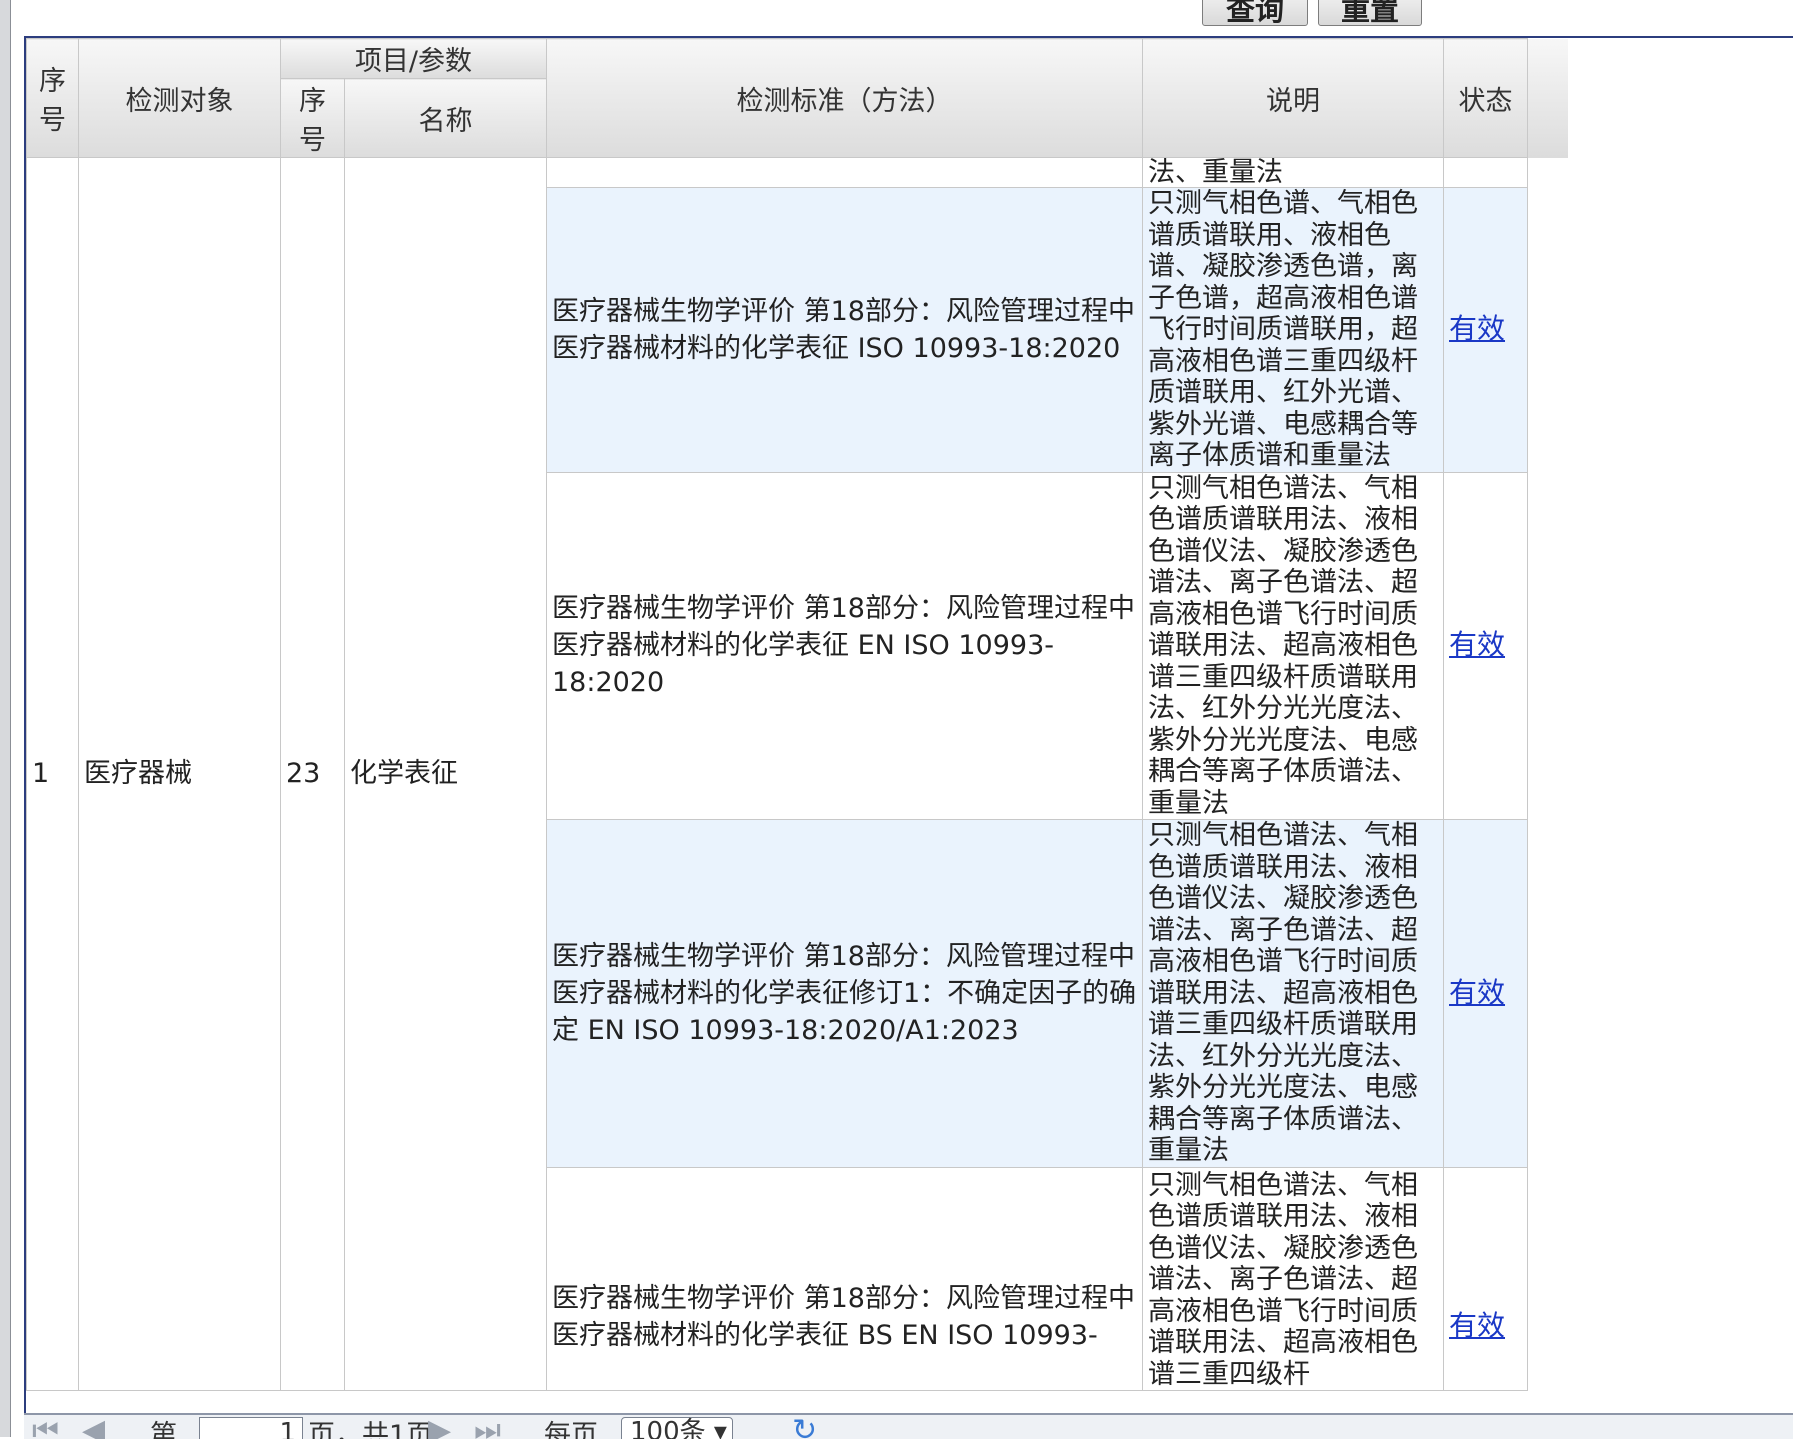 The image size is (1793, 1439). What do you see at coordinates (1485, 98) in the screenshot?
I see `header-status: 状态` at bounding box center [1485, 98].